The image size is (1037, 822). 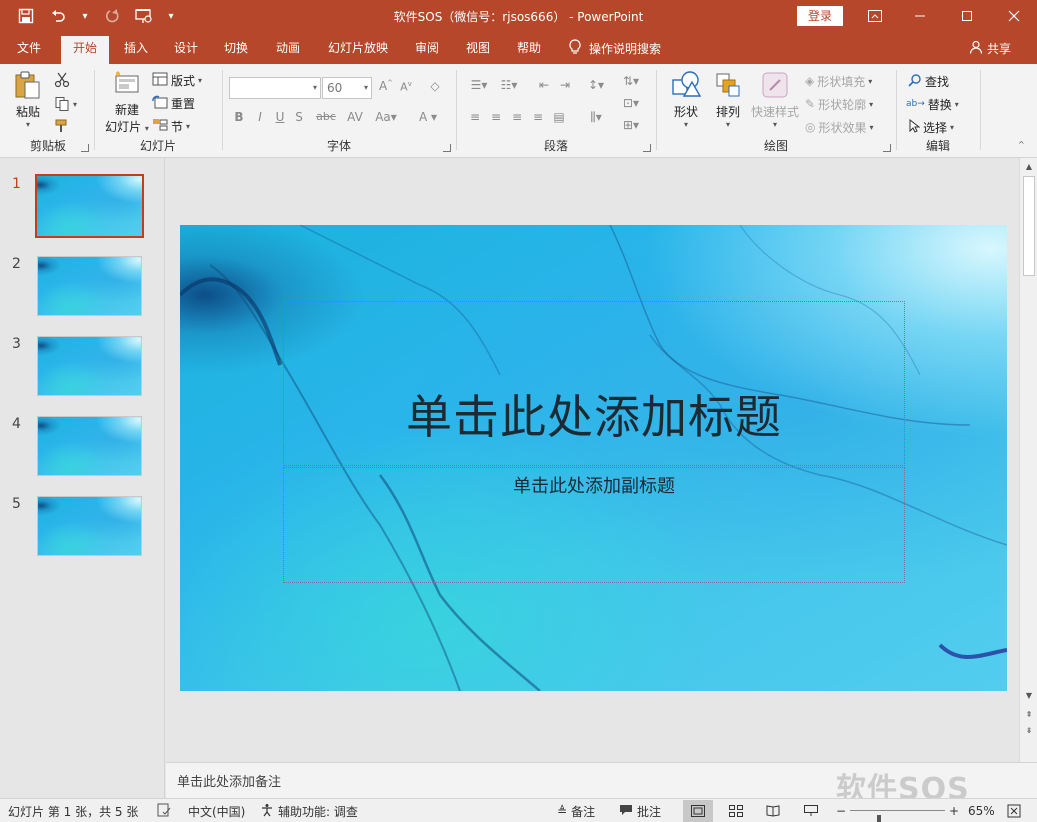 What do you see at coordinates (171, 126) in the screenshot?
I see `section-button: 节 ▾` at bounding box center [171, 126].